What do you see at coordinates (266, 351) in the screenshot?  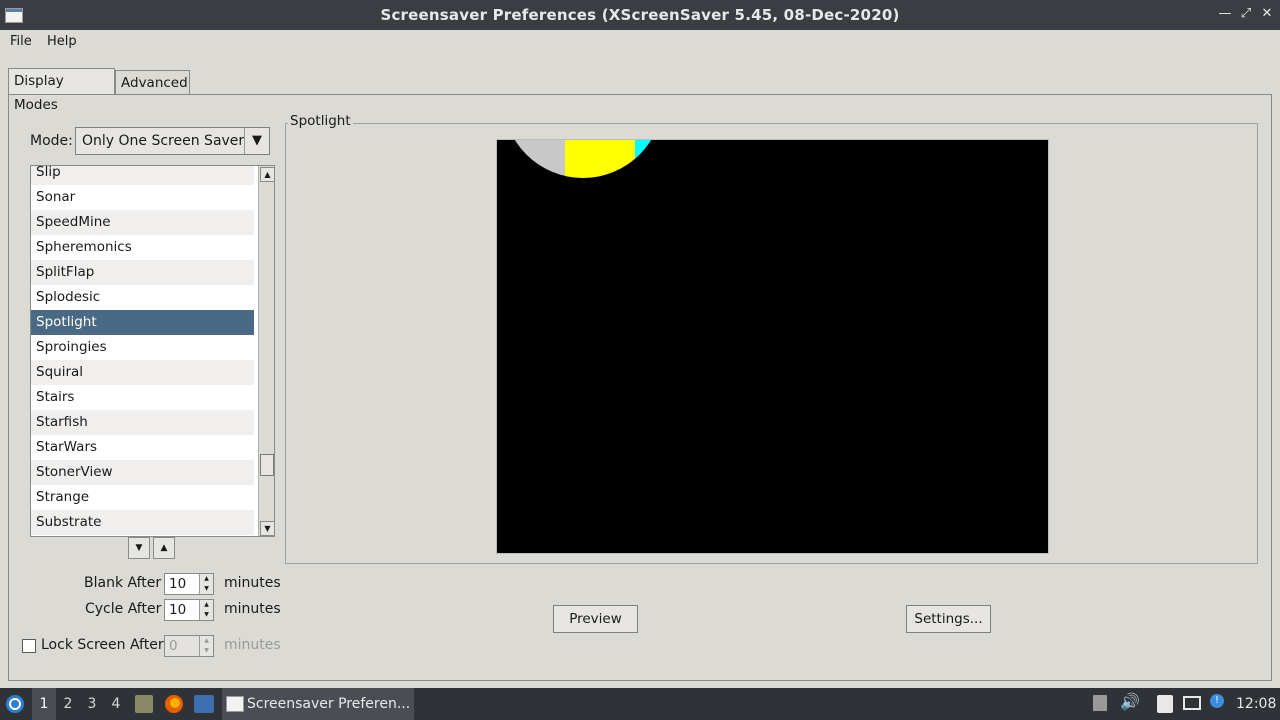 I see `list-scrollbar: ▲ ▼` at bounding box center [266, 351].